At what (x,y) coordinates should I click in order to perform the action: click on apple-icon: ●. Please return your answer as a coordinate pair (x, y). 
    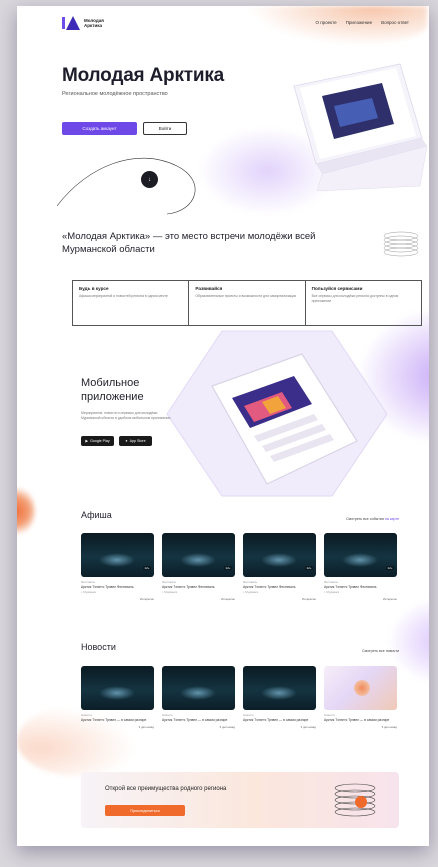
    Looking at the image, I should click on (126, 441).